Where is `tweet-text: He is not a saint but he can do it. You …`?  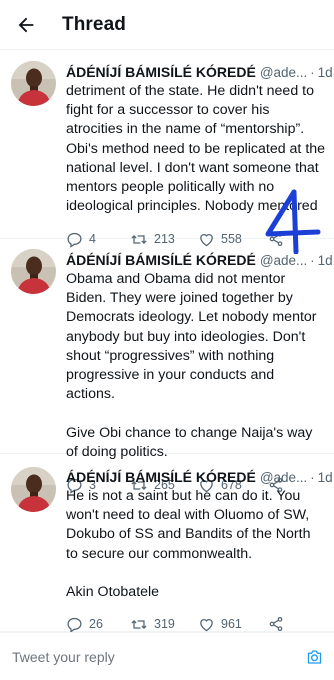 tweet-text: He is not a saint but he can do it. You … is located at coordinates (188, 544).